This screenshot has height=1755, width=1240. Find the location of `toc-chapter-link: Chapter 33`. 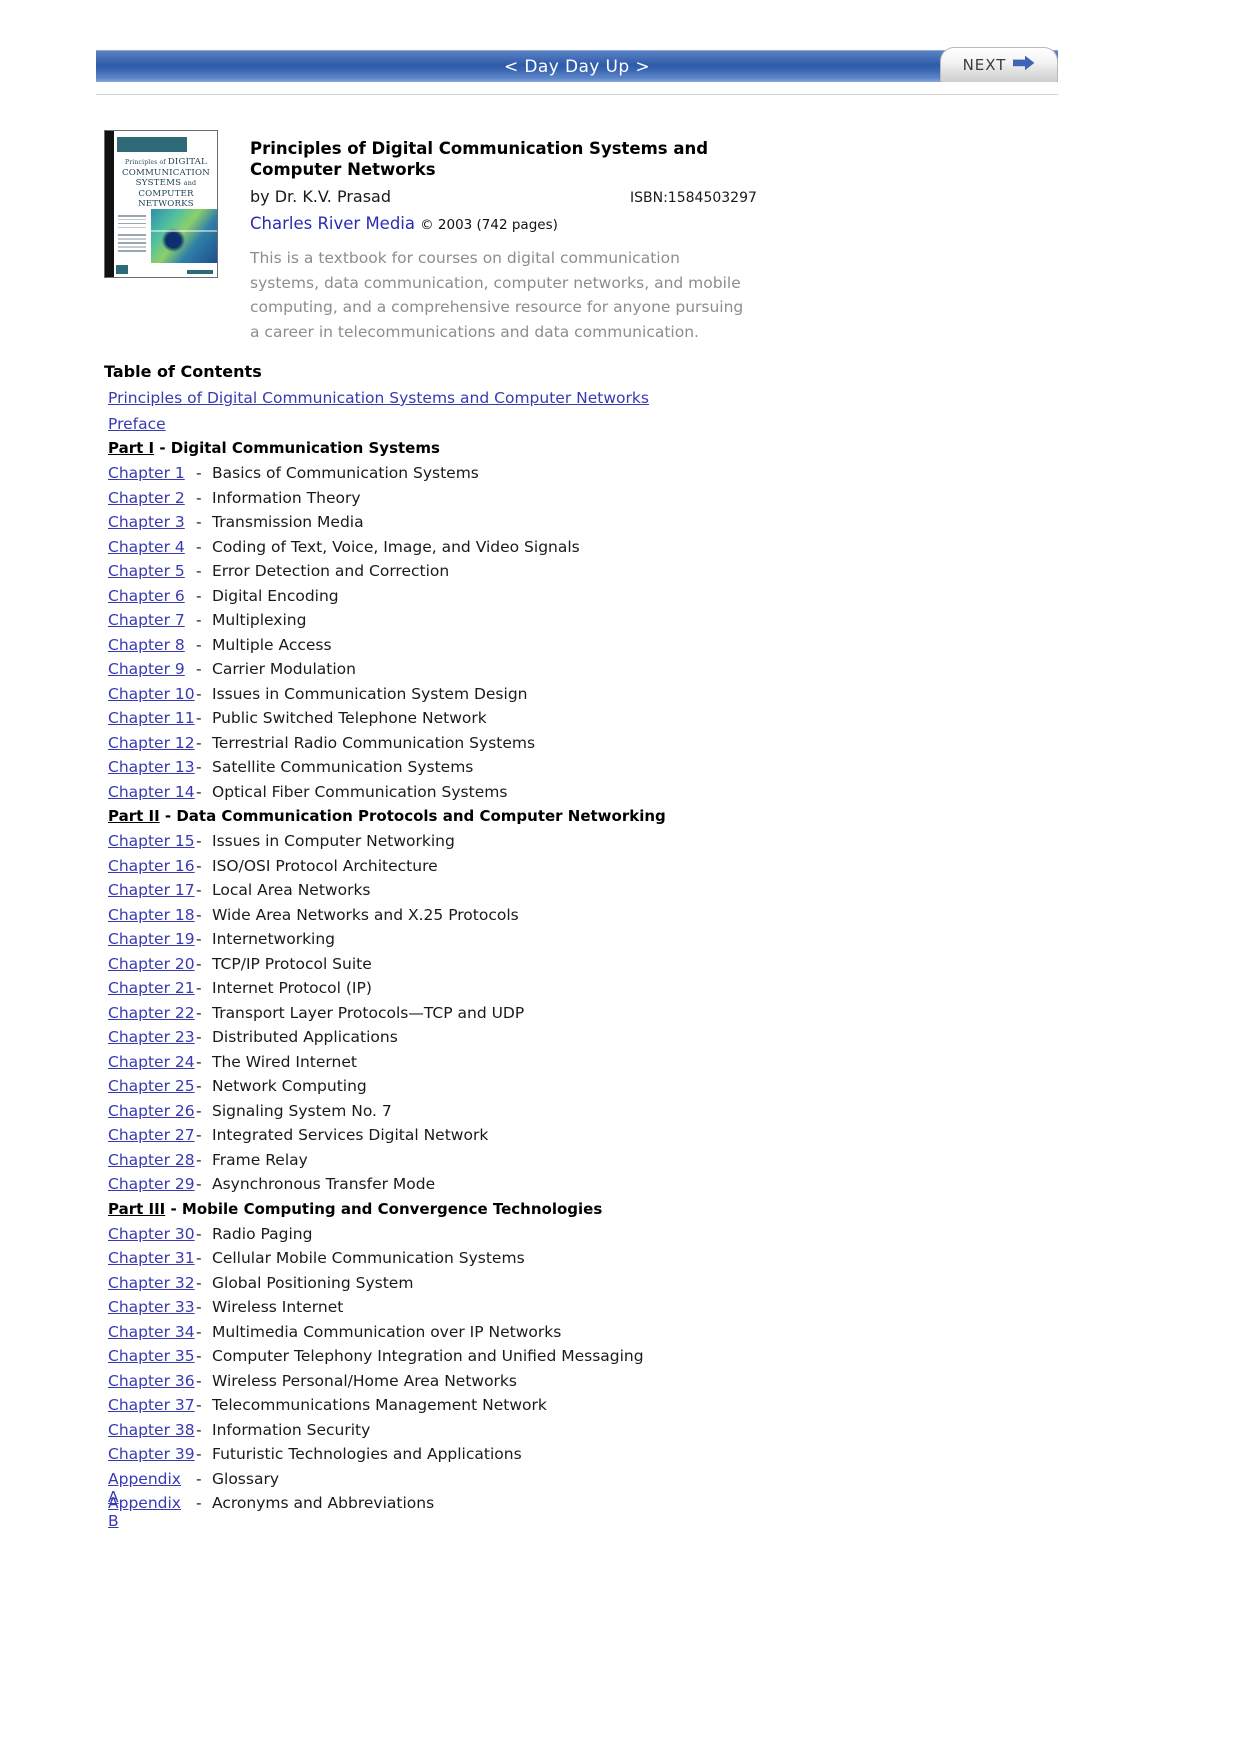

toc-chapter-link: Chapter 33 is located at coordinates (151, 1307).